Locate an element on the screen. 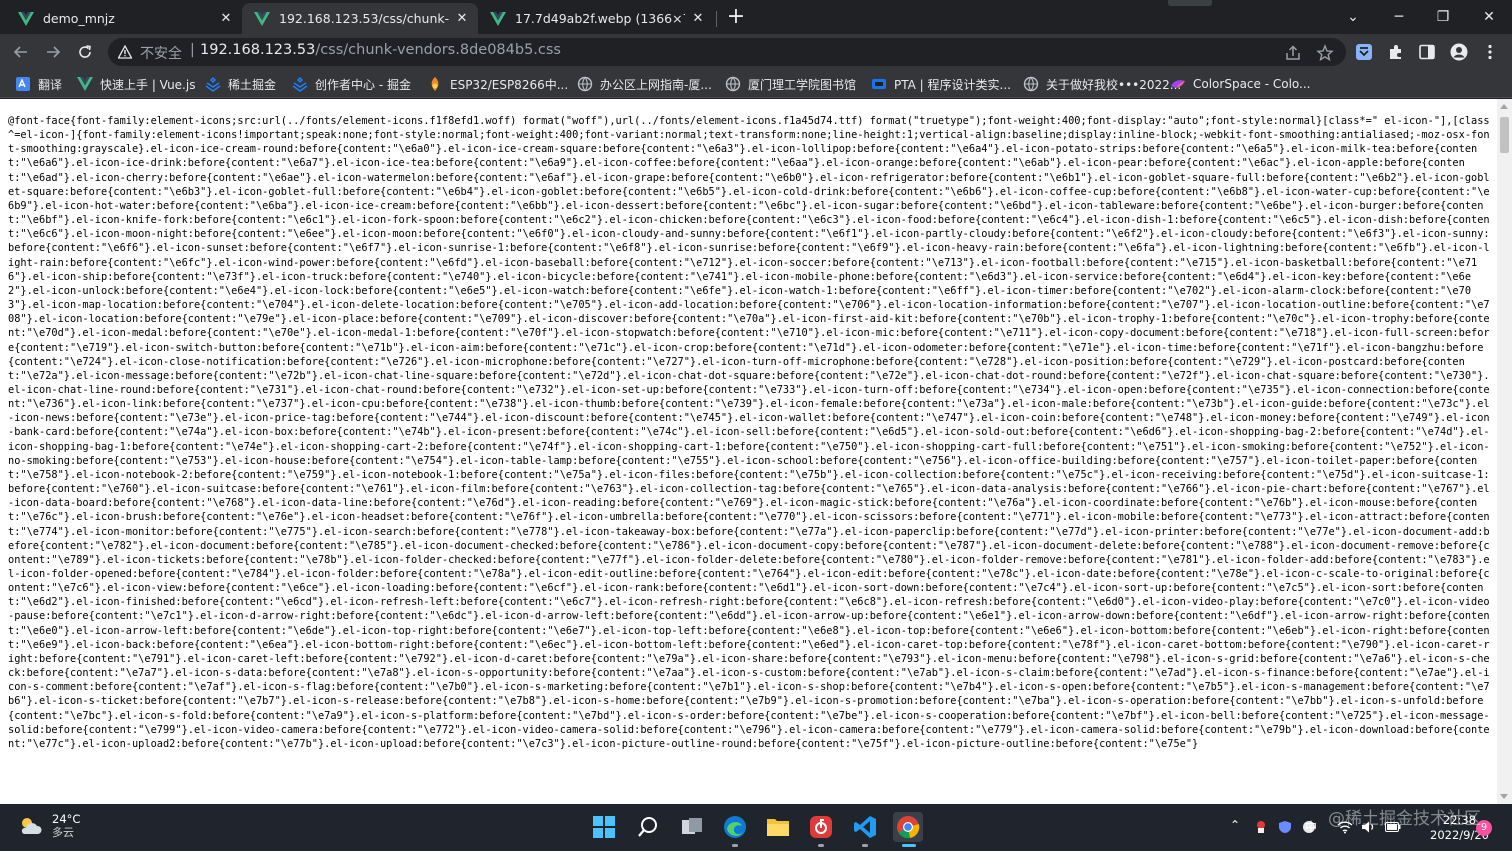 This screenshot has height=851, width=1512. forward-button is located at coordinates (53, 52).